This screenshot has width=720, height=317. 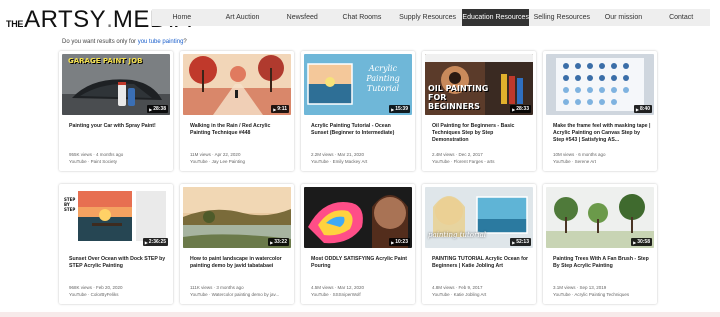 What do you see at coordinates (65, 19) in the screenshot?
I see `logo-artsy: ARTSY` at bounding box center [65, 19].